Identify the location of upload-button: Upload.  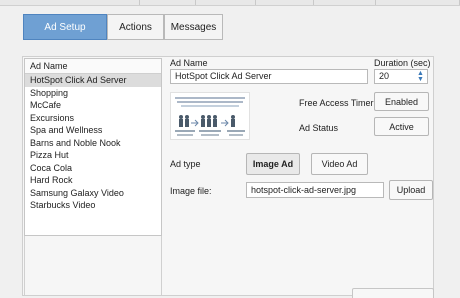
(411, 190).